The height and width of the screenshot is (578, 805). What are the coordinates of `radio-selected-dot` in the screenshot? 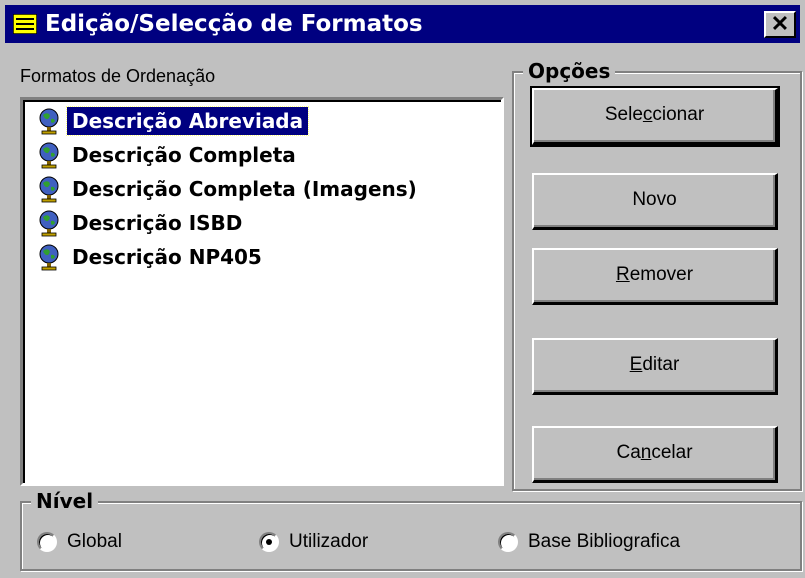 It's located at (269, 542).